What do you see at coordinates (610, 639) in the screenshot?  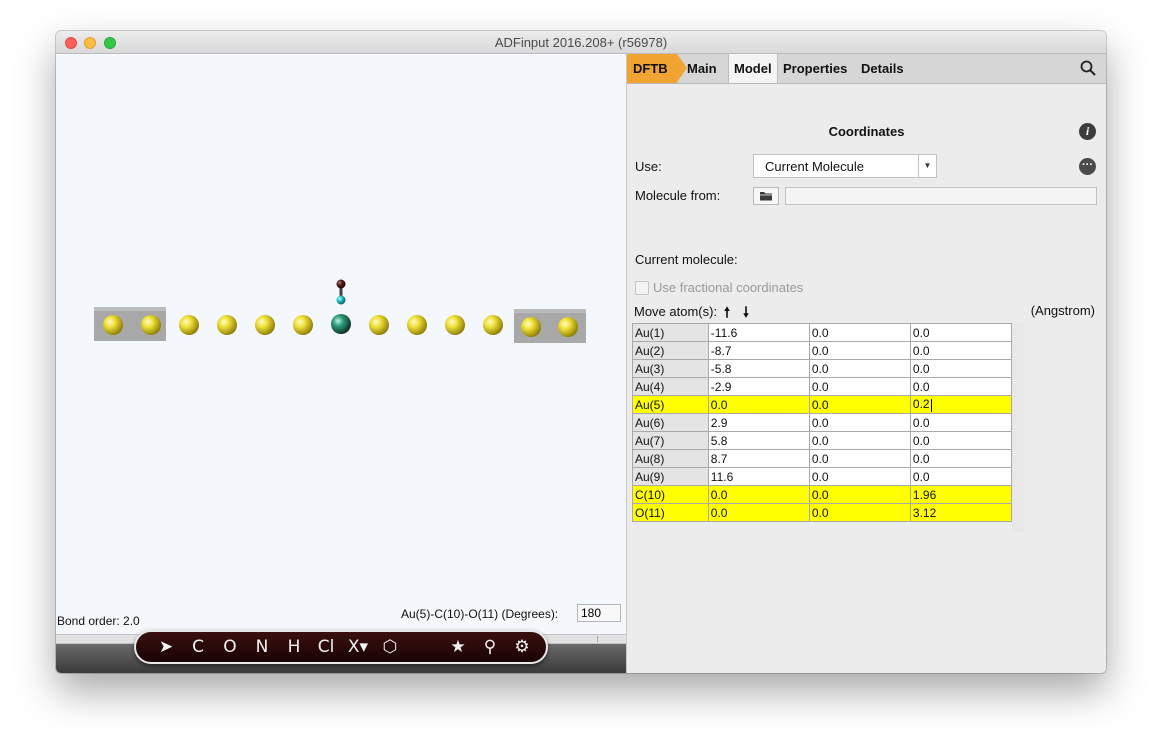 I see `scrollbar-end` at bounding box center [610, 639].